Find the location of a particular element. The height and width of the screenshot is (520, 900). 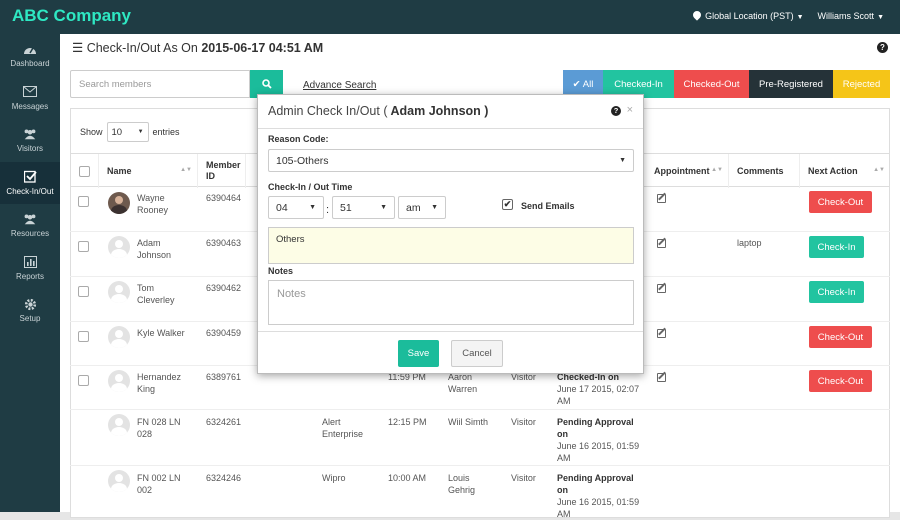

entries-label: entries is located at coordinates (166, 132).